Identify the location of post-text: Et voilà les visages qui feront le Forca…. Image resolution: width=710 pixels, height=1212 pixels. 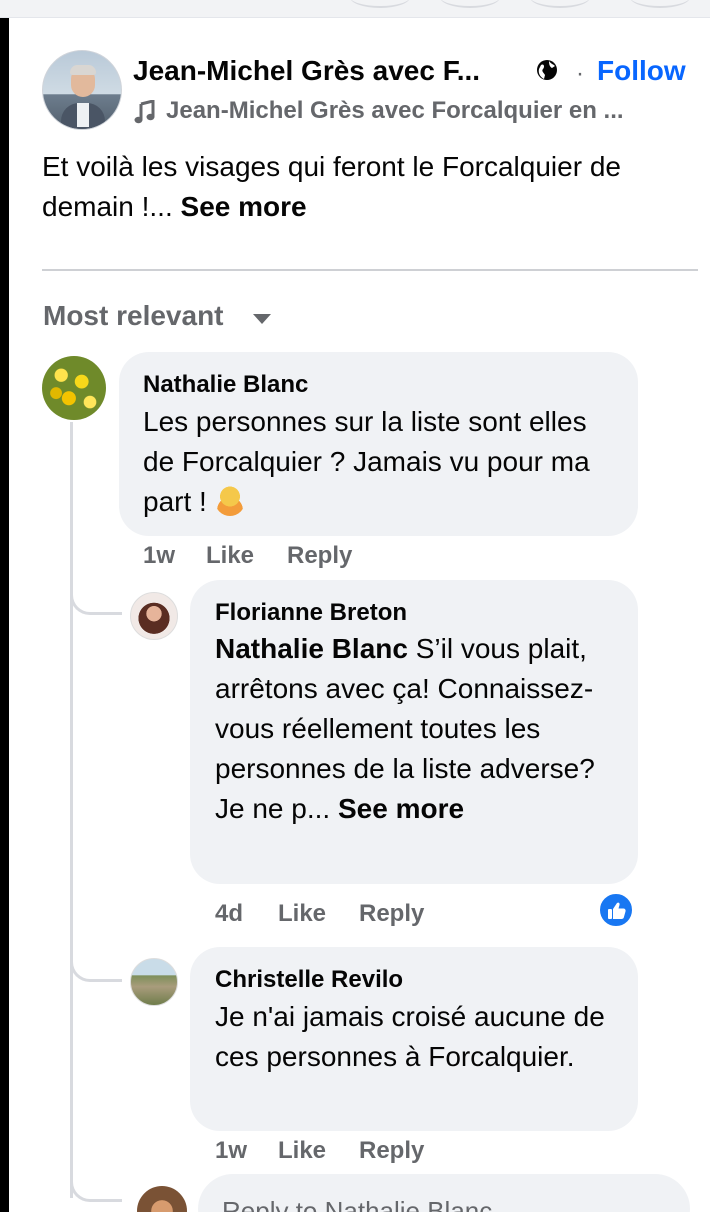
(367, 187).